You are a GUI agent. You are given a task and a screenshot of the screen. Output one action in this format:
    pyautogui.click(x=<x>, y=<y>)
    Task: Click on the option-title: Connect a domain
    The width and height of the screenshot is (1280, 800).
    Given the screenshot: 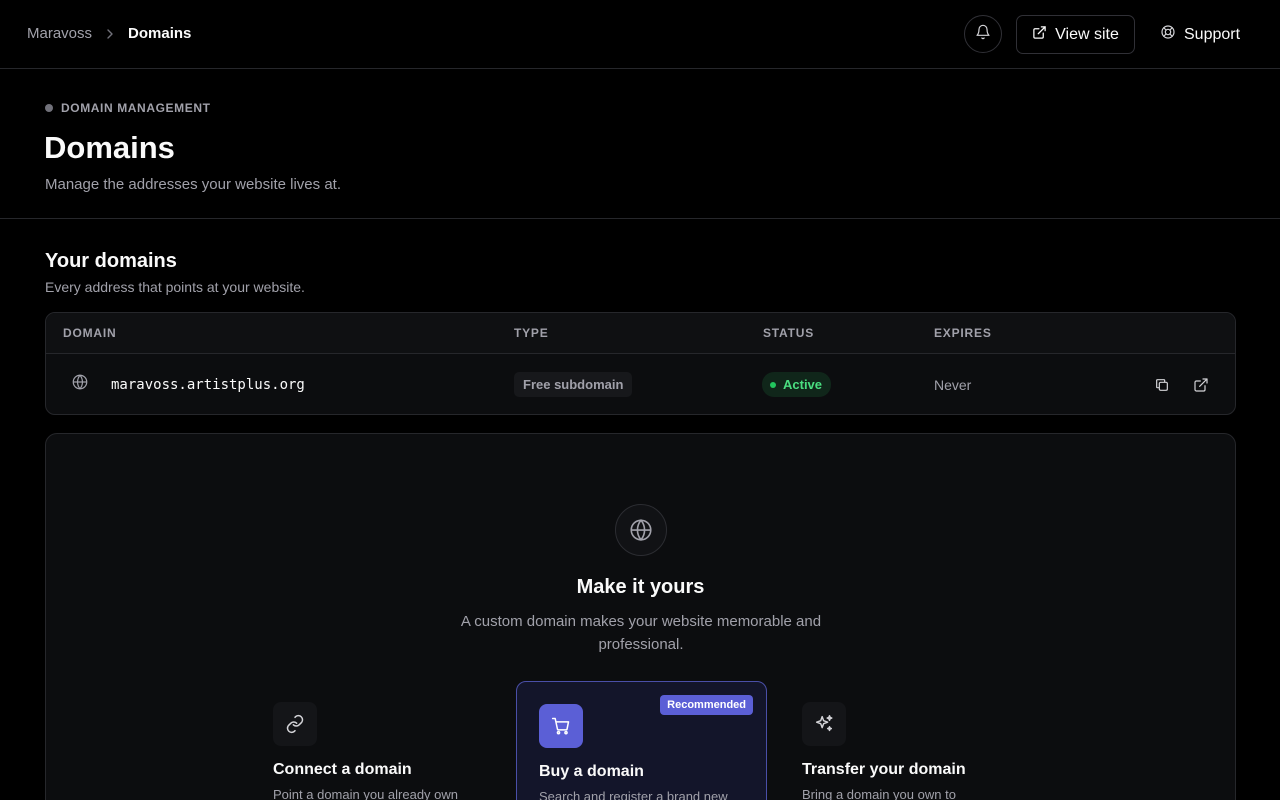 What is the action you would take?
    pyautogui.click(x=342, y=769)
    